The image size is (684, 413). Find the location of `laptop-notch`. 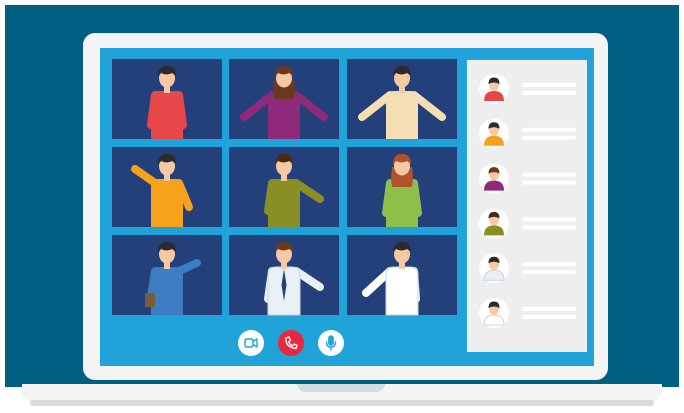

laptop-notch is located at coordinates (341, 388).